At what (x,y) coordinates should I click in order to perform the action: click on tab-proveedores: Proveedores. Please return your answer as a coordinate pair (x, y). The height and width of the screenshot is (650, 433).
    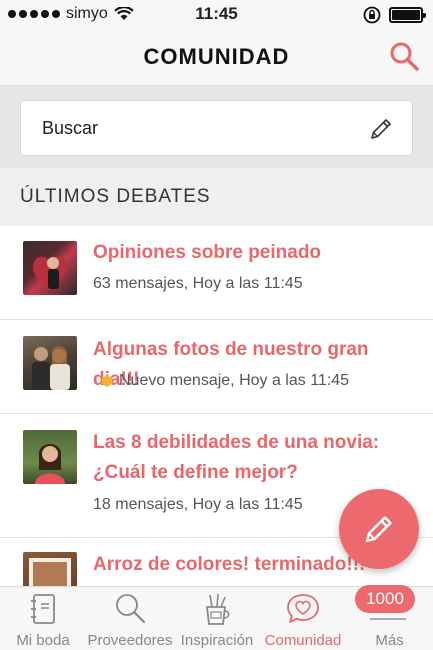
    Looking at the image, I should click on (130, 618).